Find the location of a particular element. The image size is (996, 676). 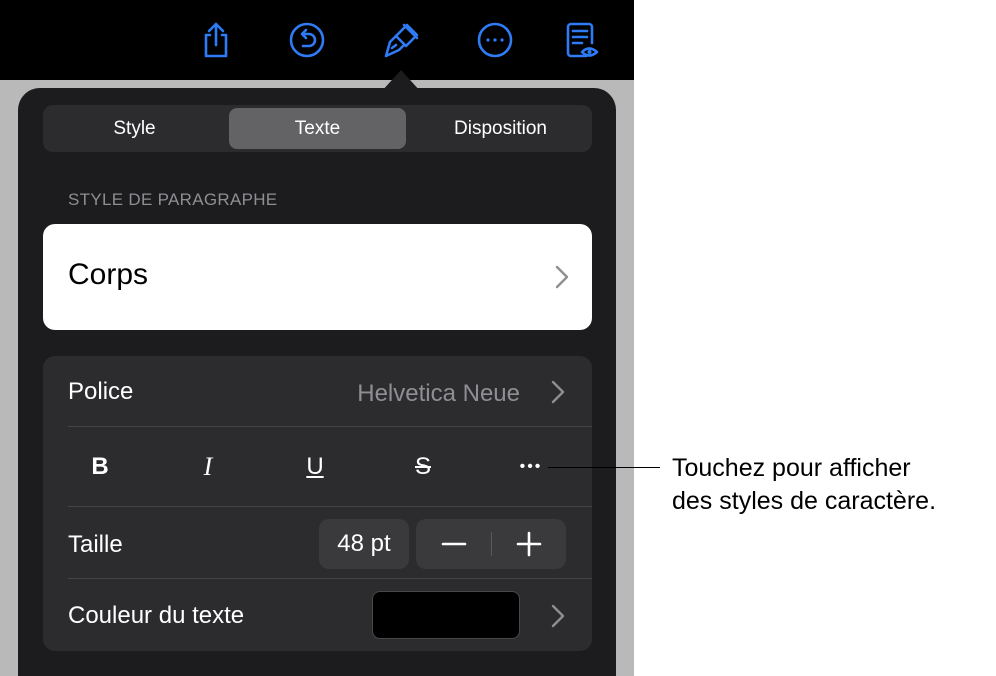

paragraph-style-header: STYLE DE PARAGRAPHE is located at coordinates (173, 199).